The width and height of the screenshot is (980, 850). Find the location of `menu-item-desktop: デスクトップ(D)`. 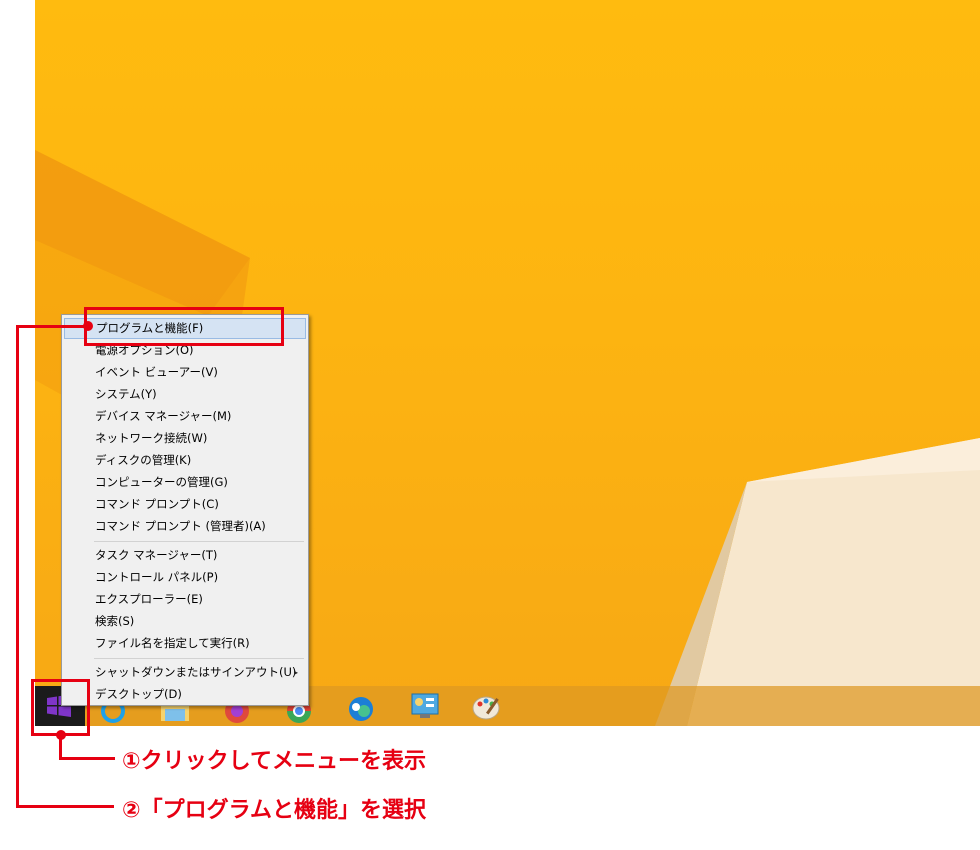

menu-item-desktop: デスクトップ(D) is located at coordinates (185, 694).